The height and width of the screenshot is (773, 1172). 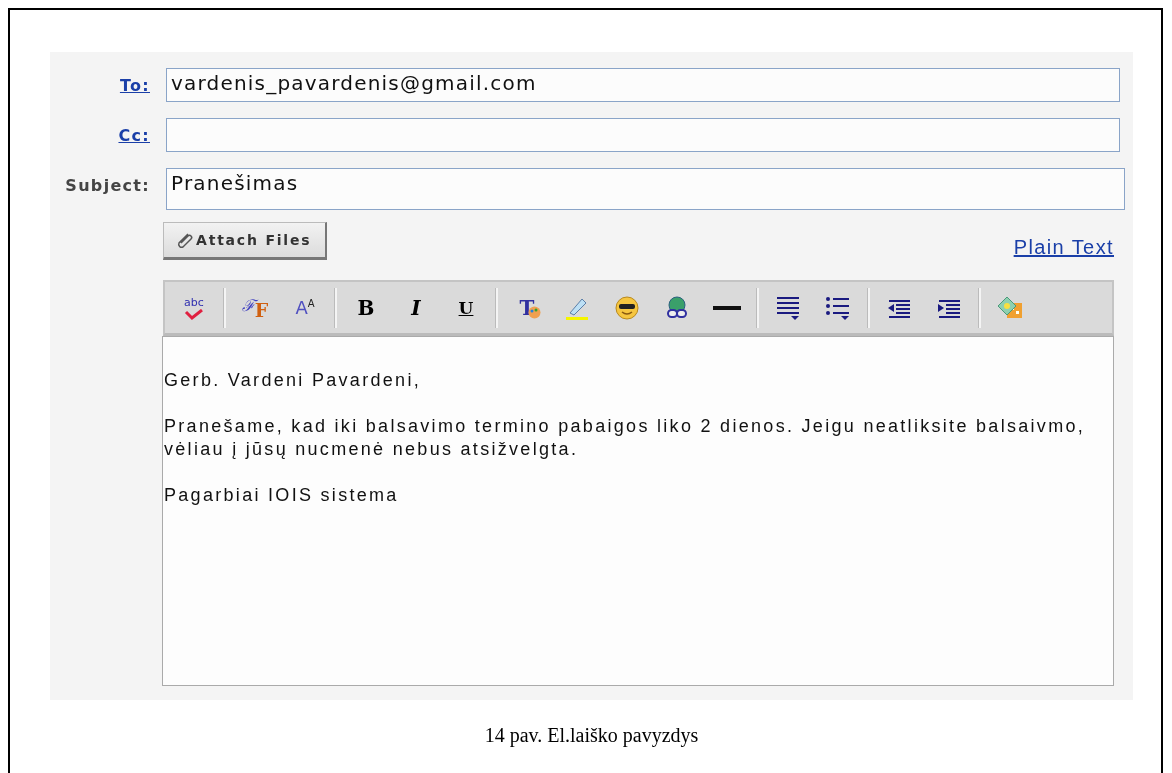 What do you see at coordinates (416, 307) in the screenshot?
I see `italic-button: I` at bounding box center [416, 307].